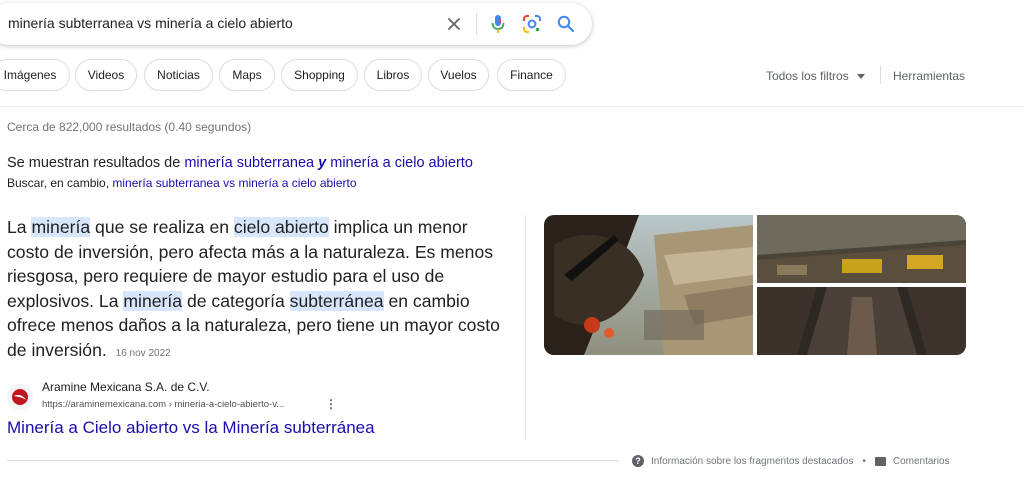  I want to click on snippet-text: que se realiza en, so click(162, 227).